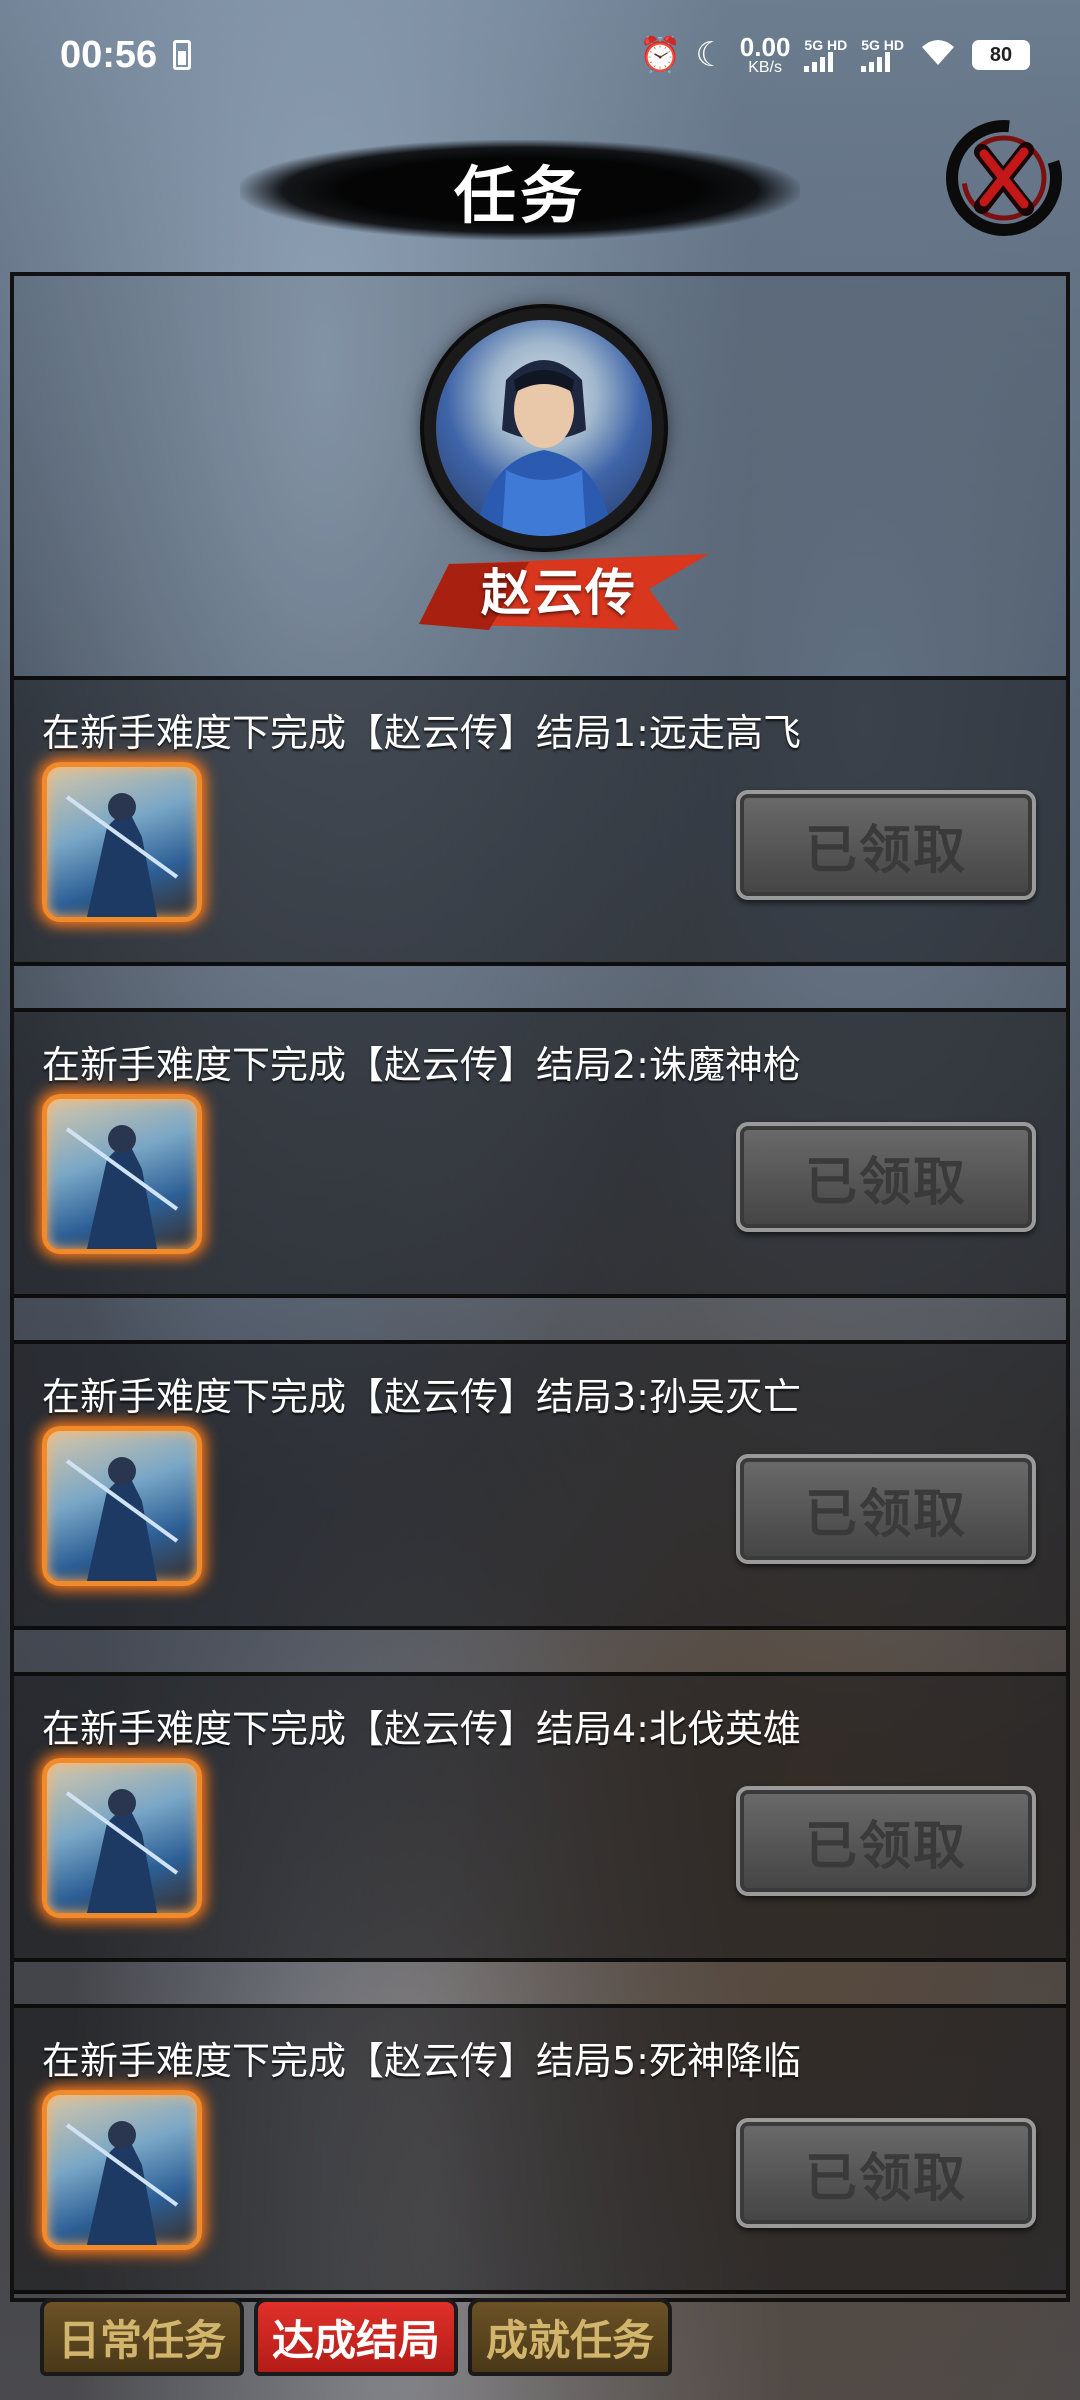 The height and width of the screenshot is (2400, 1080). Describe the element at coordinates (540, 1817) in the screenshot. I see `task-item: 在新手难度下完成【赵云传】结局4:北伐英雄 已领取` at that location.